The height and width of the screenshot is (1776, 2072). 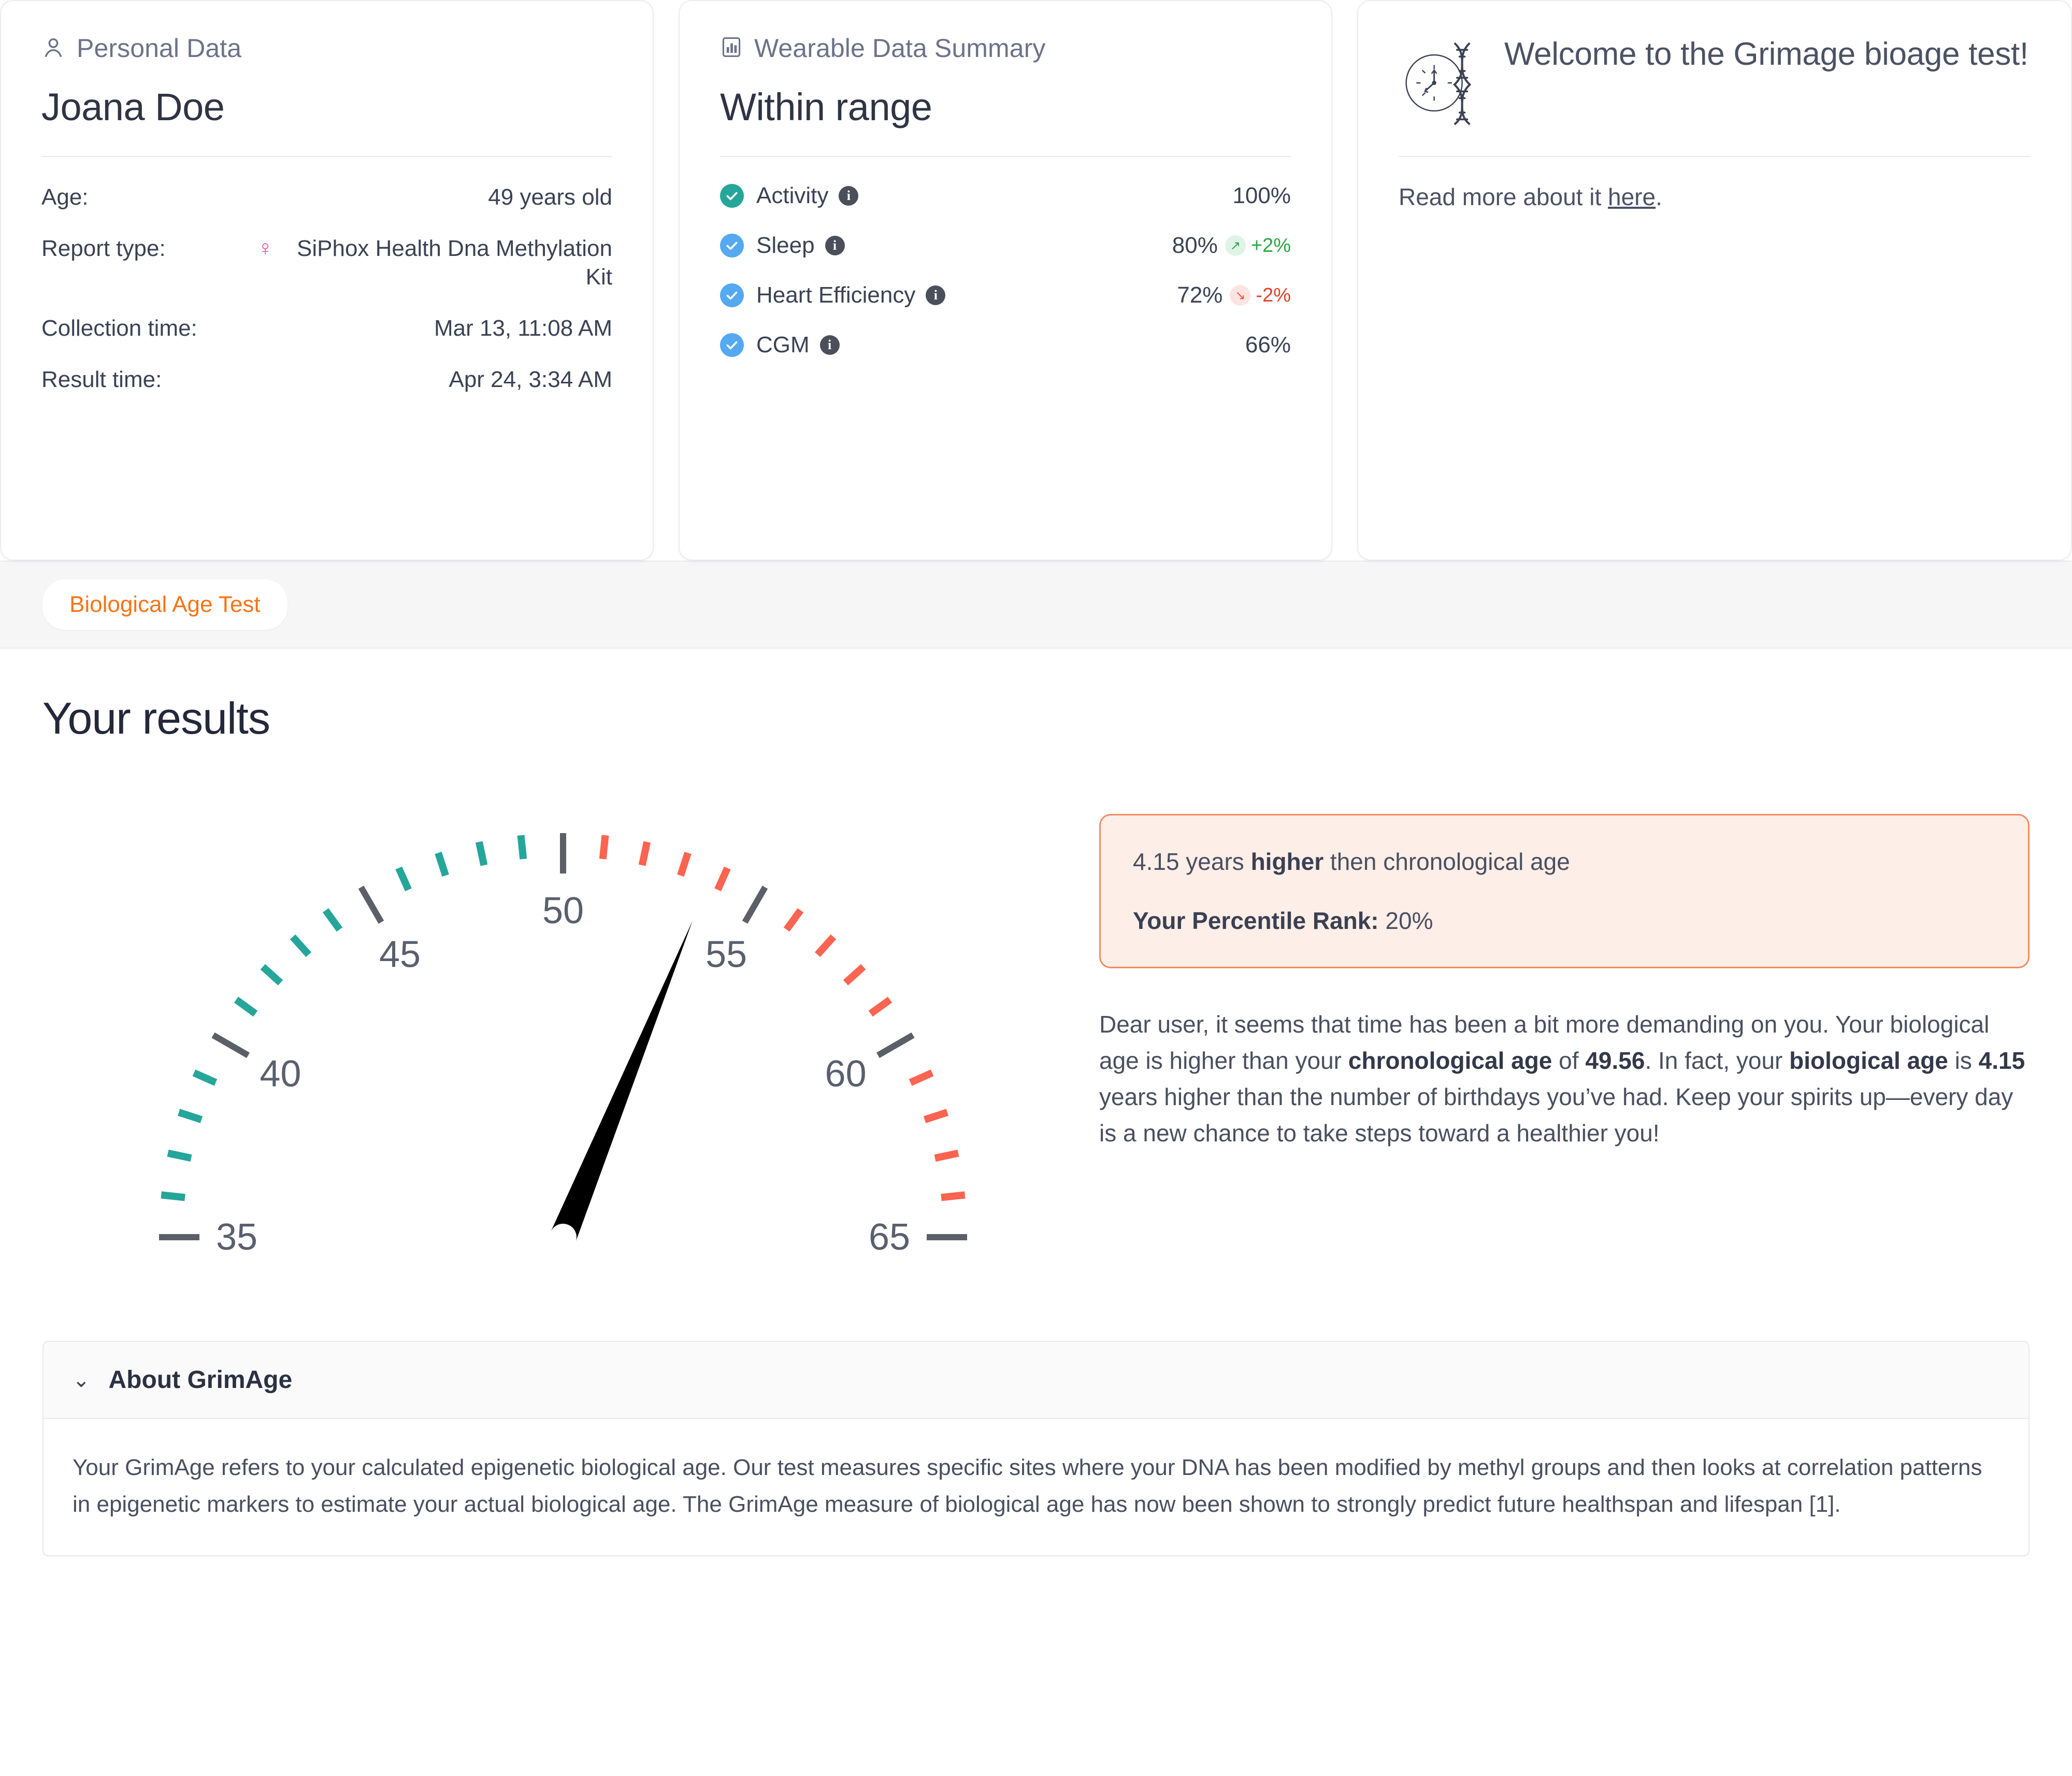 What do you see at coordinates (1443, 84) in the screenshot?
I see `clock-dna-icon` at bounding box center [1443, 84].